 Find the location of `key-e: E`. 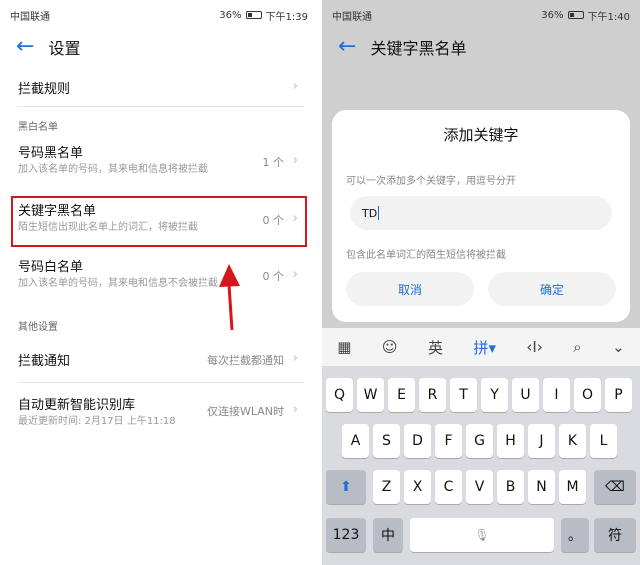

key-e: E is located at coordinates (401, 395).